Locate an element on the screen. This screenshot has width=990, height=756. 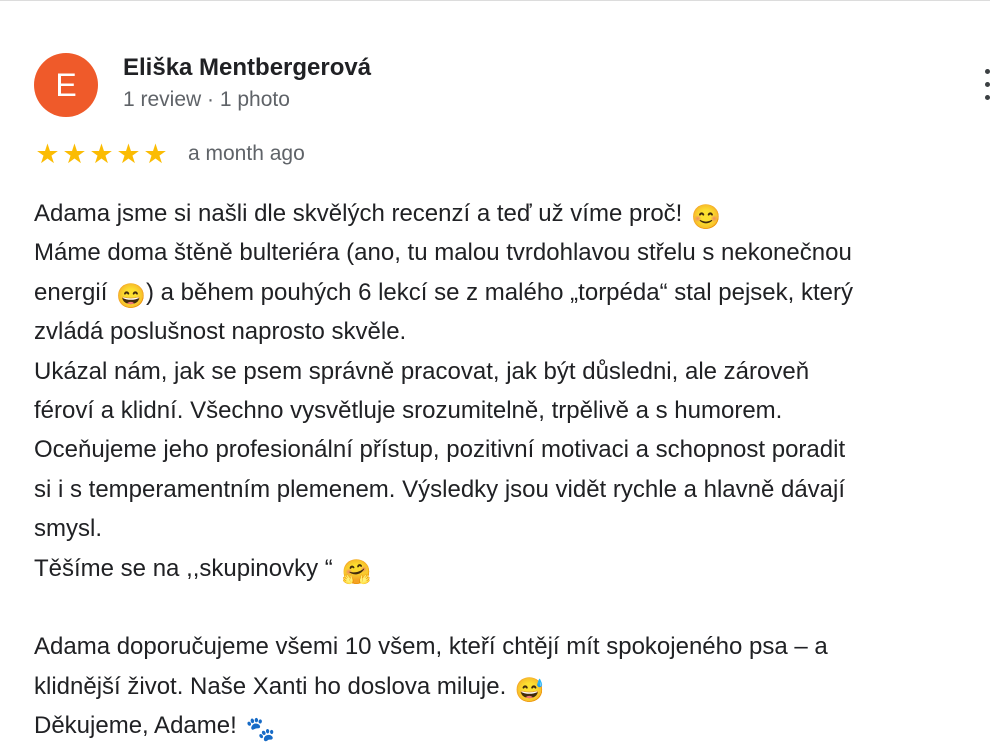
more-vertical-icon is located at coordinates (985, 85).